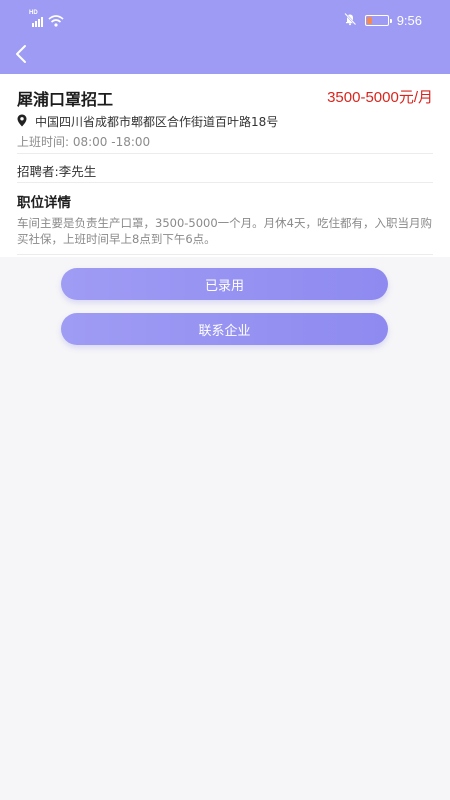 This screenshot has width=450, height=800. Describe the element at coordinates (44, 203) in the screenshot. I see `section-title-job-details: 职位详情` at that location.